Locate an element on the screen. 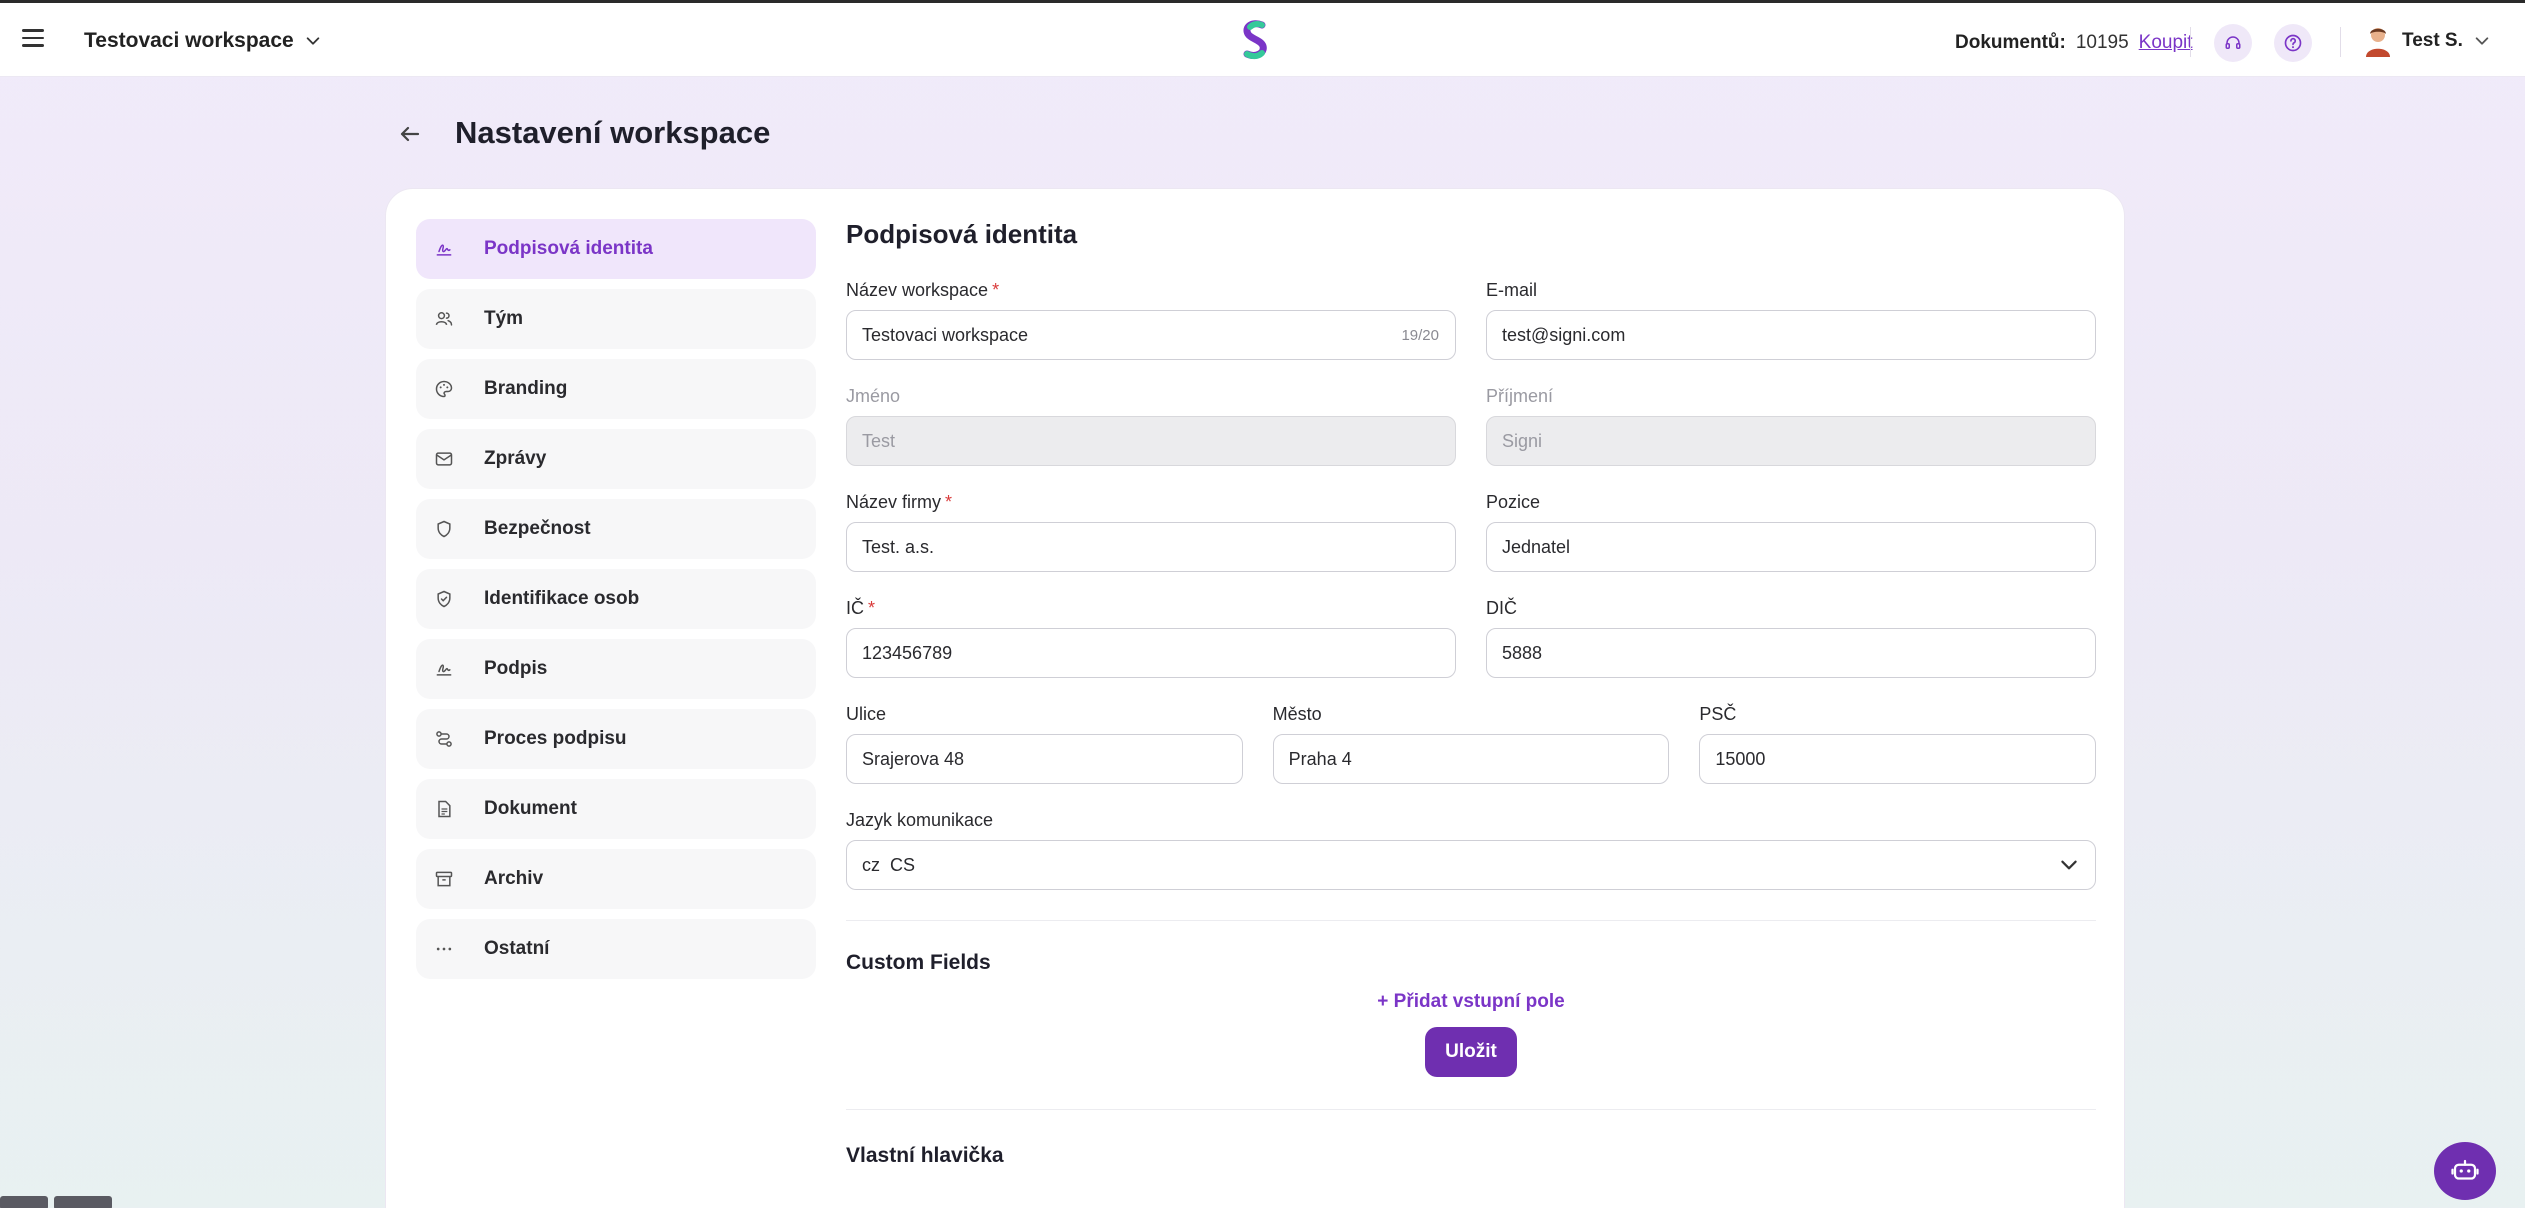 Image resolution: width=2525 pixels, height=1208 pixels. input-value: Test. a.s. is located at coordinates (898, 546).